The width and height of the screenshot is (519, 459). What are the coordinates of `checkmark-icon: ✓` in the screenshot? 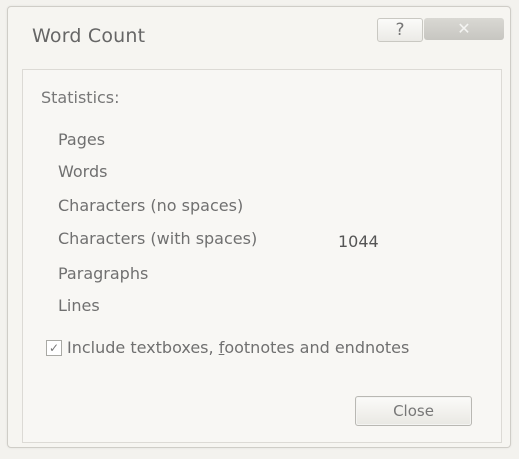 It's located at (54, 348).